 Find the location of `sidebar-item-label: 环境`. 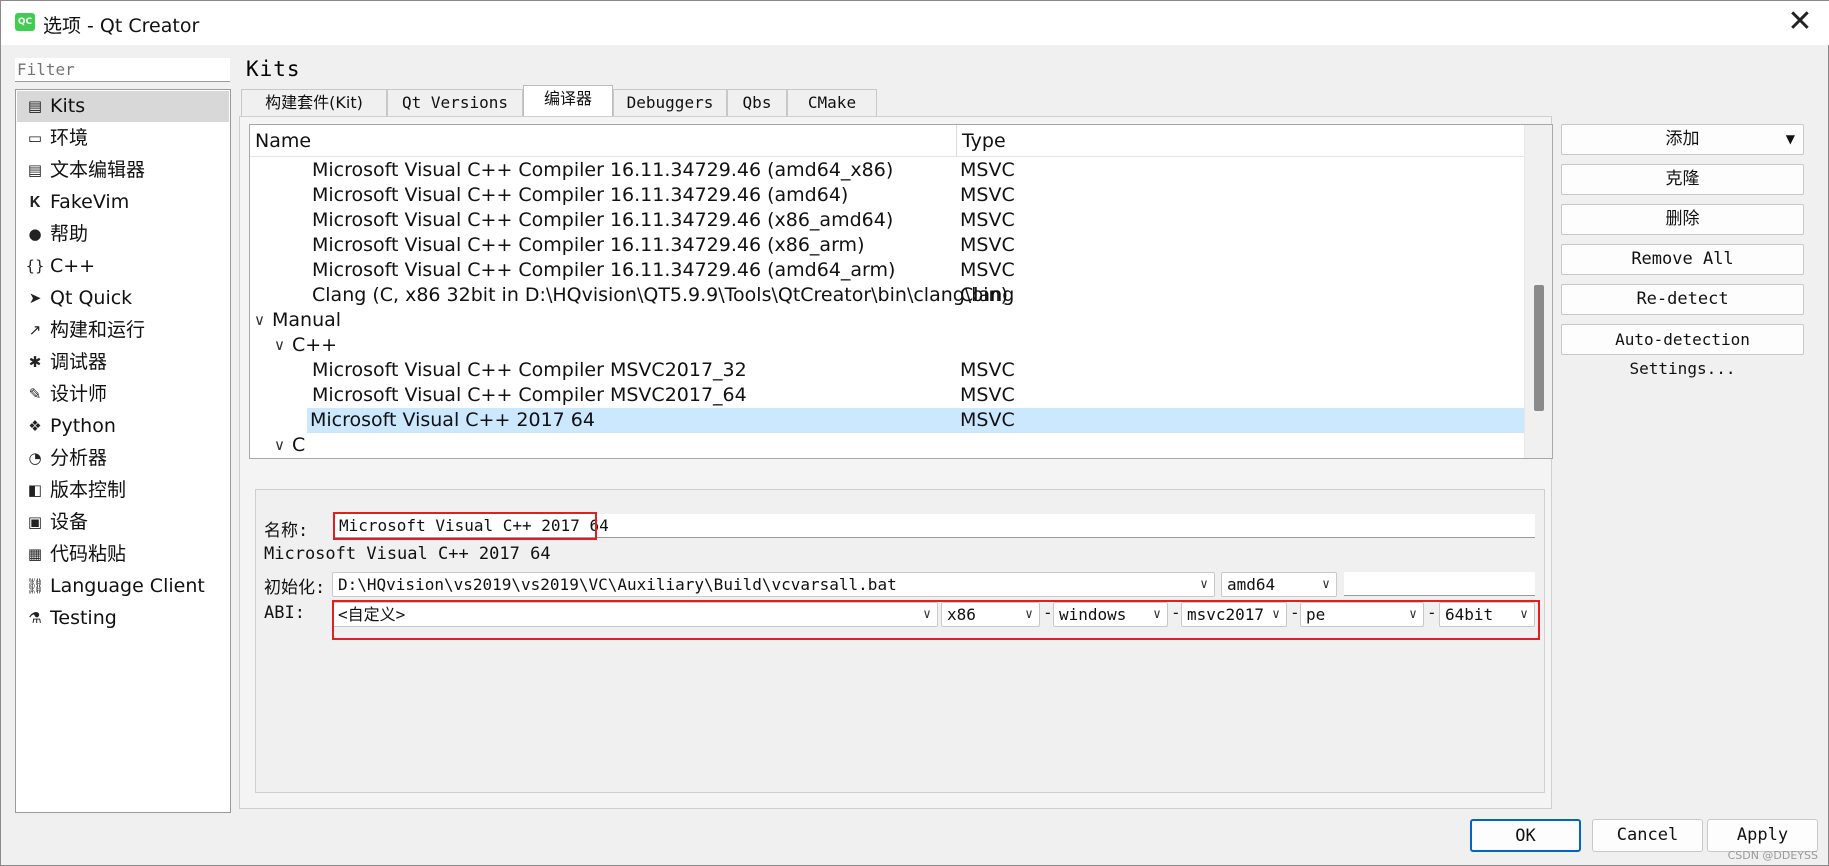

sidebar-item-label: 环境 is located at coordinates (69, 138).